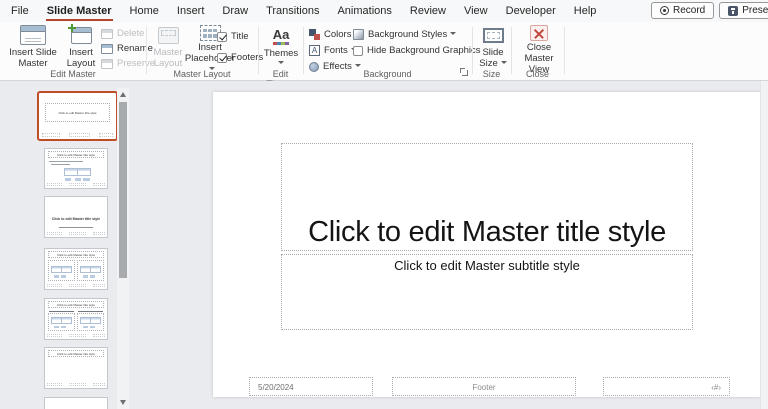  Describe the element at coordinates (79, 33) in the screenshot. I see `insert-layout-icon` at that location.